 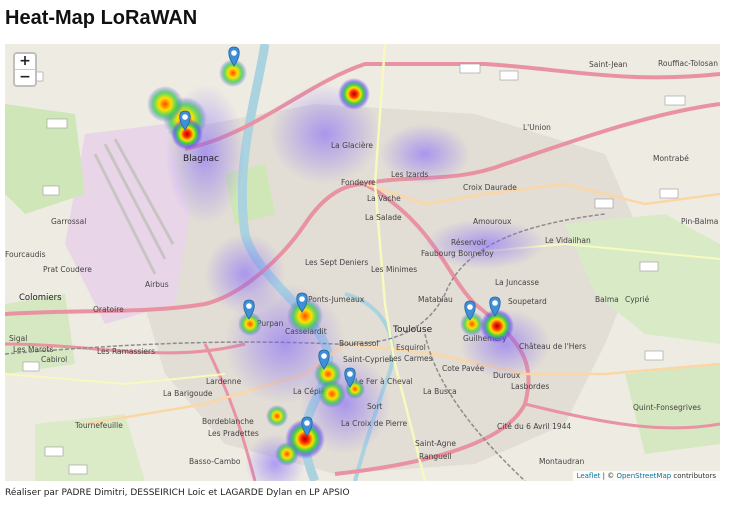 I want to click on map-label: Cabirol, so click(x=54, y=359).